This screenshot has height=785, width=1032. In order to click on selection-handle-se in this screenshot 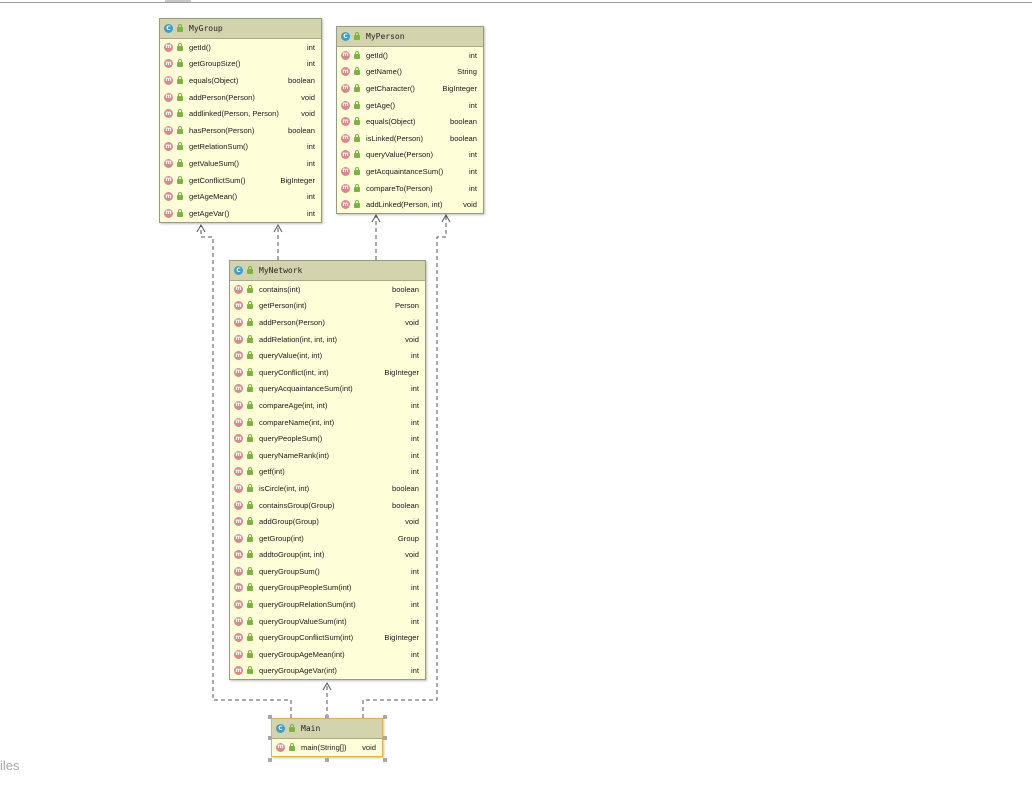, I will do `click(385, 760)`.